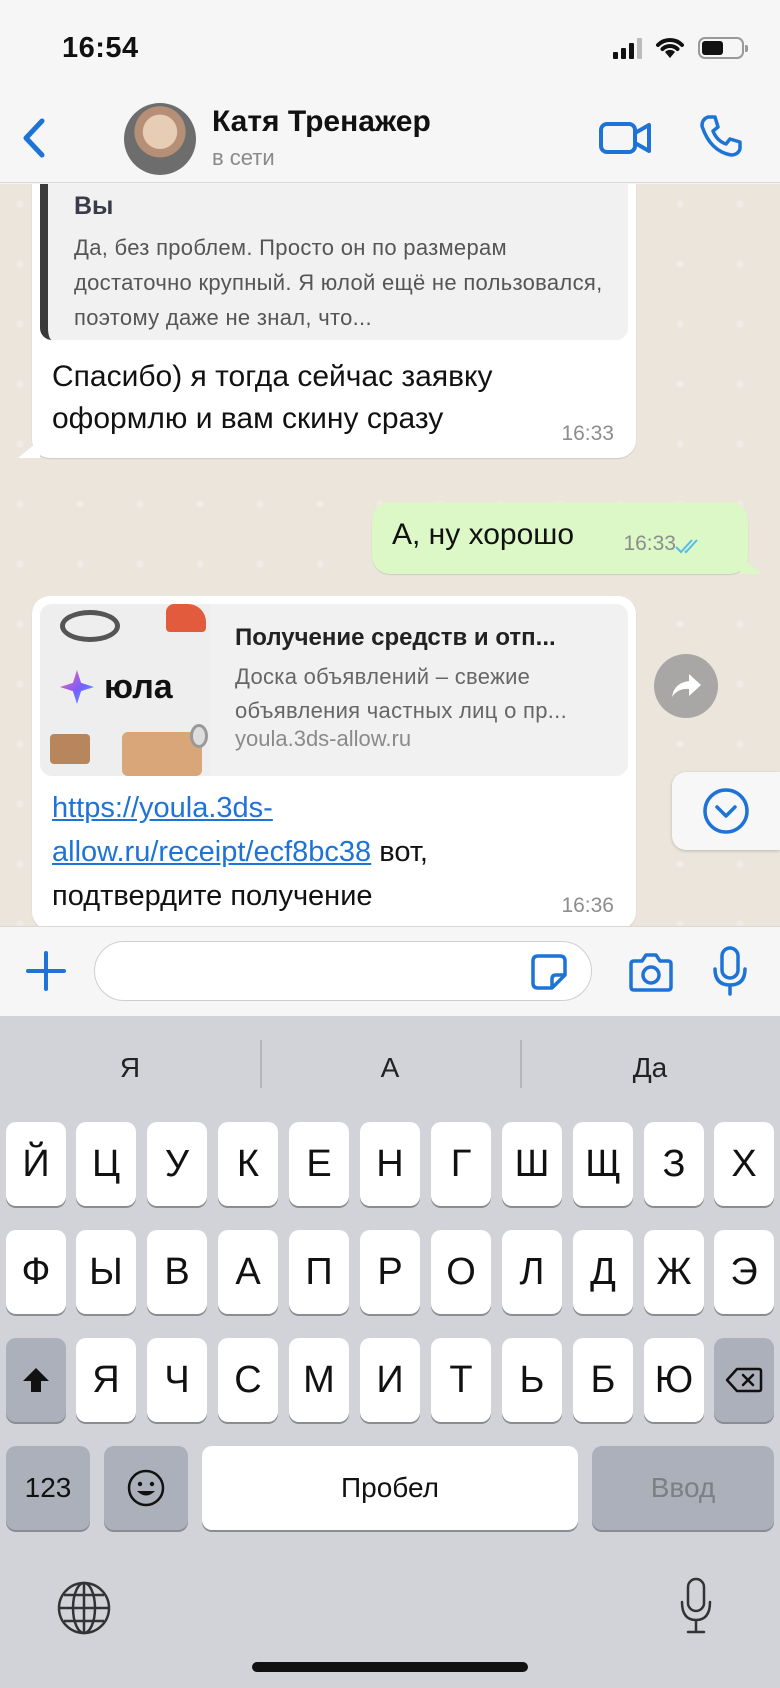  I want to click on prediction-3: Да, so click(650, 1064).